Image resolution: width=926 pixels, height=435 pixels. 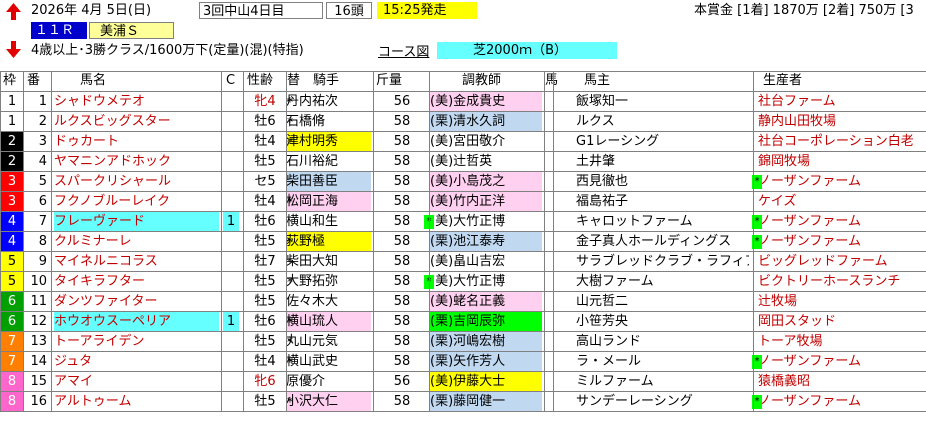 What do you see at coordinates (136, 322) in the screenshot?
I see `horse-name: ホウオウスーペリア` at bounding box center [136, 322].